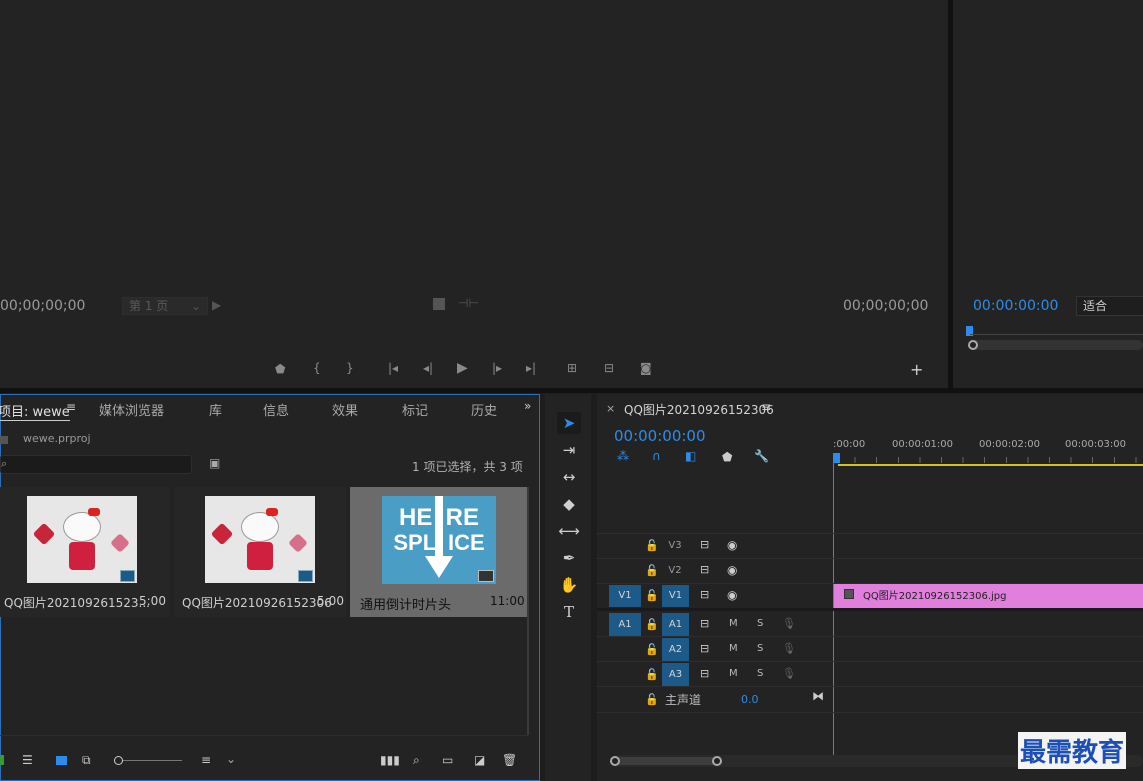 The height and width of the screenshot is (781, 1143). What do you see at coordinates (750, 699) in the screenshot?
I see `master-volume-value: 0.0` at bounding box center [750, 699].